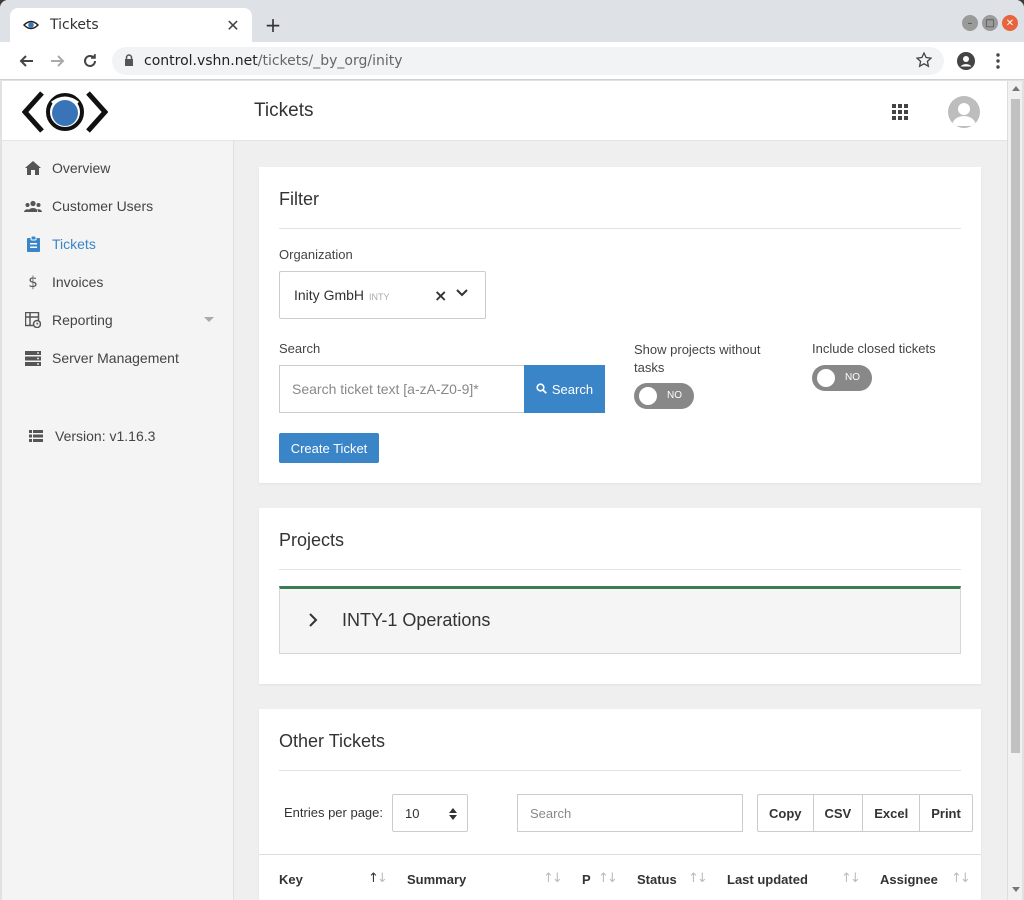 Image resolution: width=1024 pixels, height=900 pixels. Describe the element at coordinates (316, 254) in the screenshot. I see `organization-label: Organization` at that location.